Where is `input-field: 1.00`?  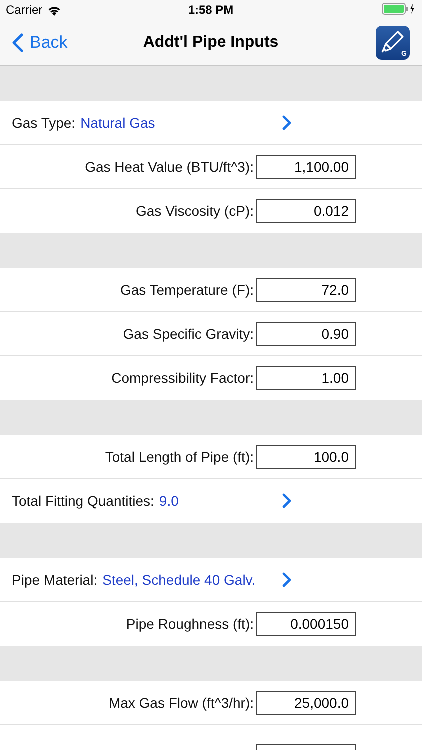 input-field: 1.00 is located at coordinates (306, 378).